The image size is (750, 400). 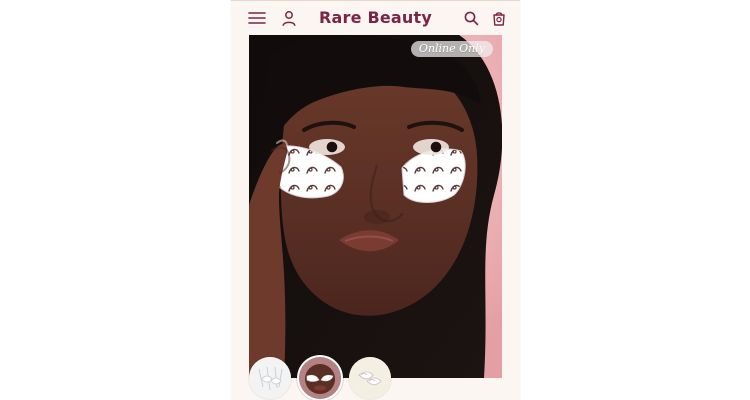 I want to click on bag-button, so click(x=499, y=18).